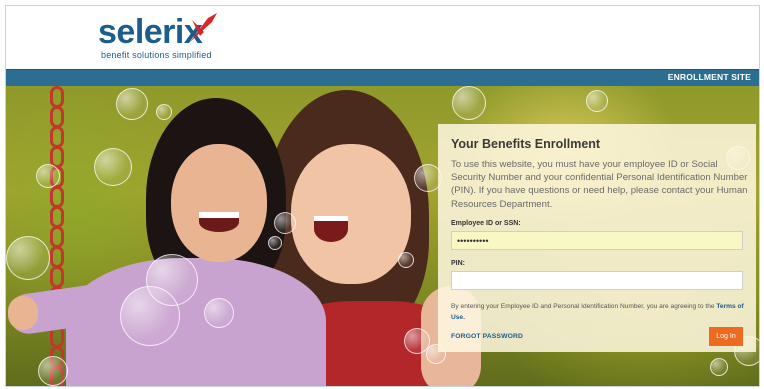 Image resolution: width=764 pixels, height=389 pixels. What do you see at coordinates (23, 313) in the screenshot?
I see `girl-hand` at bounding box center [23, 313].